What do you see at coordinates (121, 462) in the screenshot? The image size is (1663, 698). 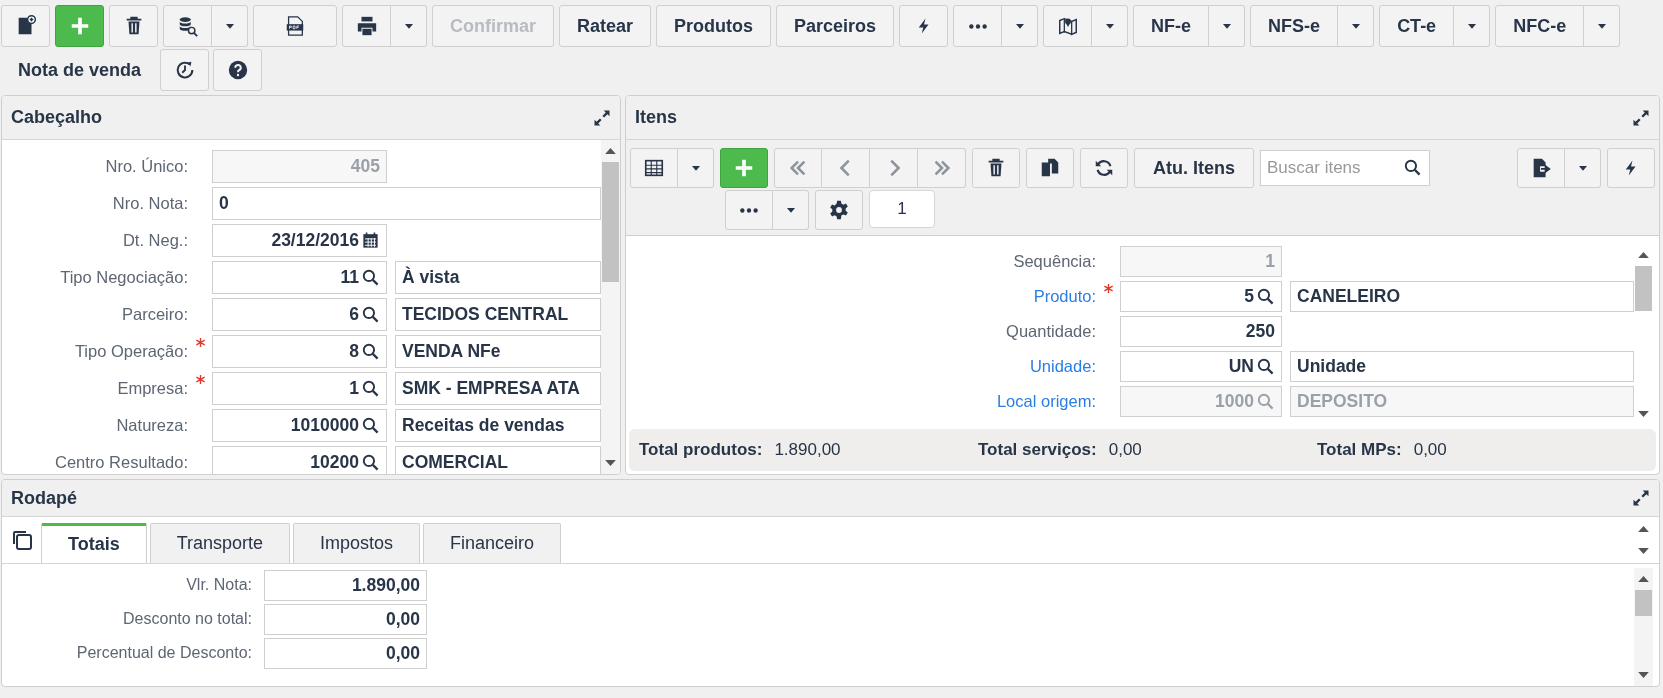 I see `field-label: Centro Resultado:` at bounding box center [121, 462].